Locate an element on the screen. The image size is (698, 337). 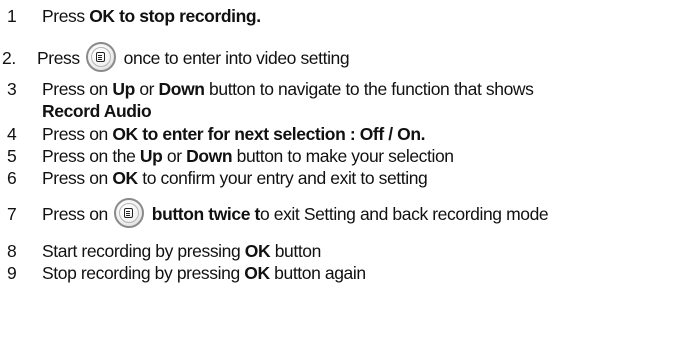
step-text-line2: Record Audio is located at coordinates (97, 111).